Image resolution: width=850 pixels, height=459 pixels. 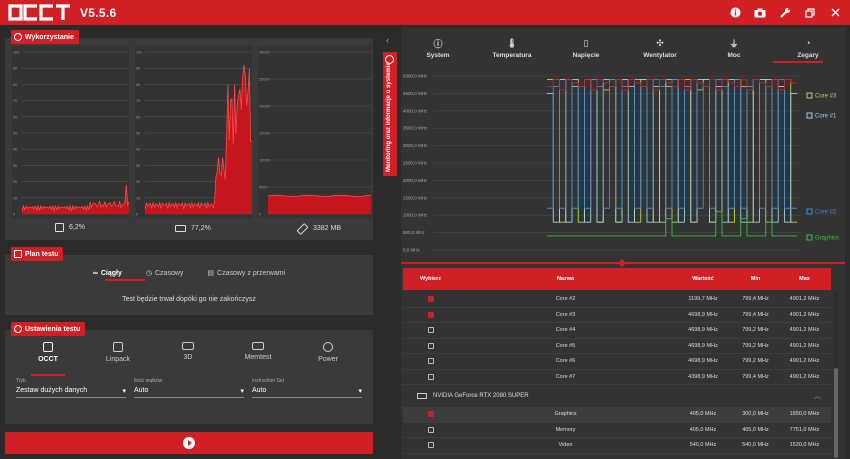 What do you see at coordinates (703, 429) in the screenshot?
I see `row-value: 405,0 MHz` at bounding box center [703, 429].